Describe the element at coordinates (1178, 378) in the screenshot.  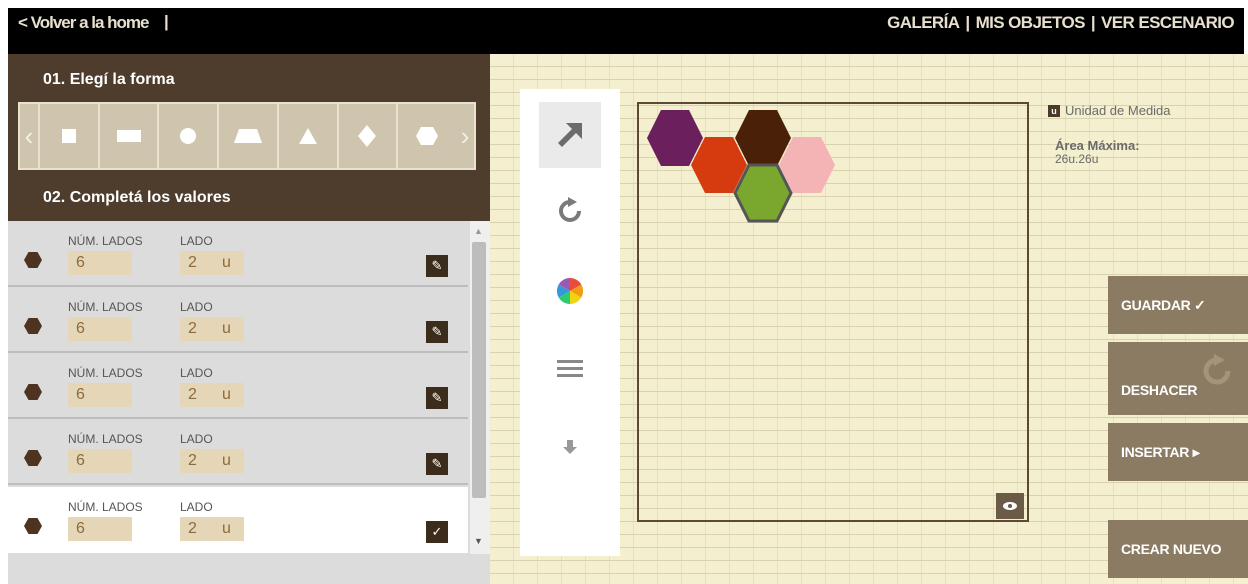
I see `undo-button: DESHACER` at that location.